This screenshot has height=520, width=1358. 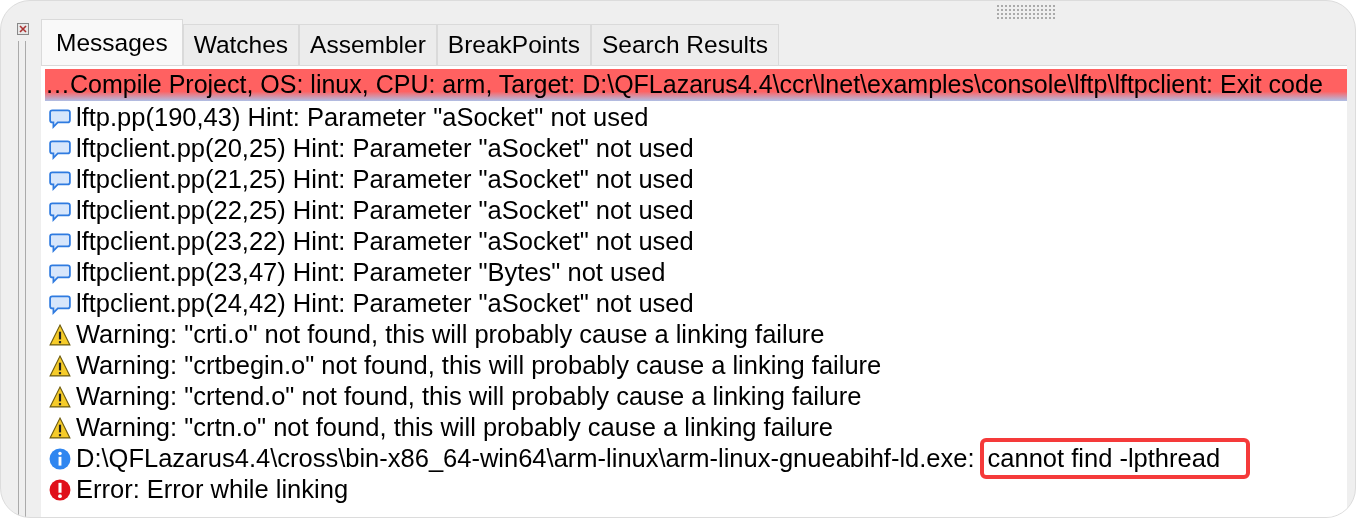 I want to click on tab: Watches, so click(x=241, y=44).